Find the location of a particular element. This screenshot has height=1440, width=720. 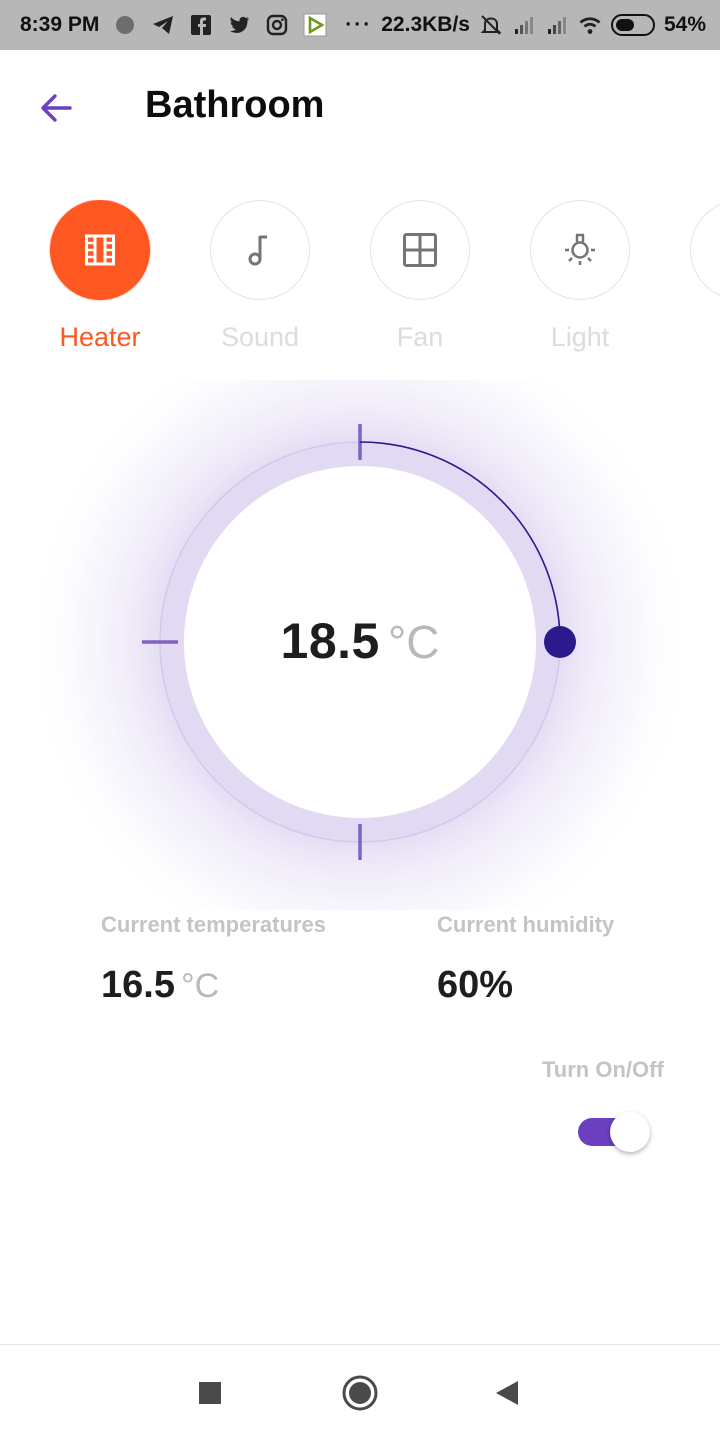

back-icon is located at coordinates (507, 1393).